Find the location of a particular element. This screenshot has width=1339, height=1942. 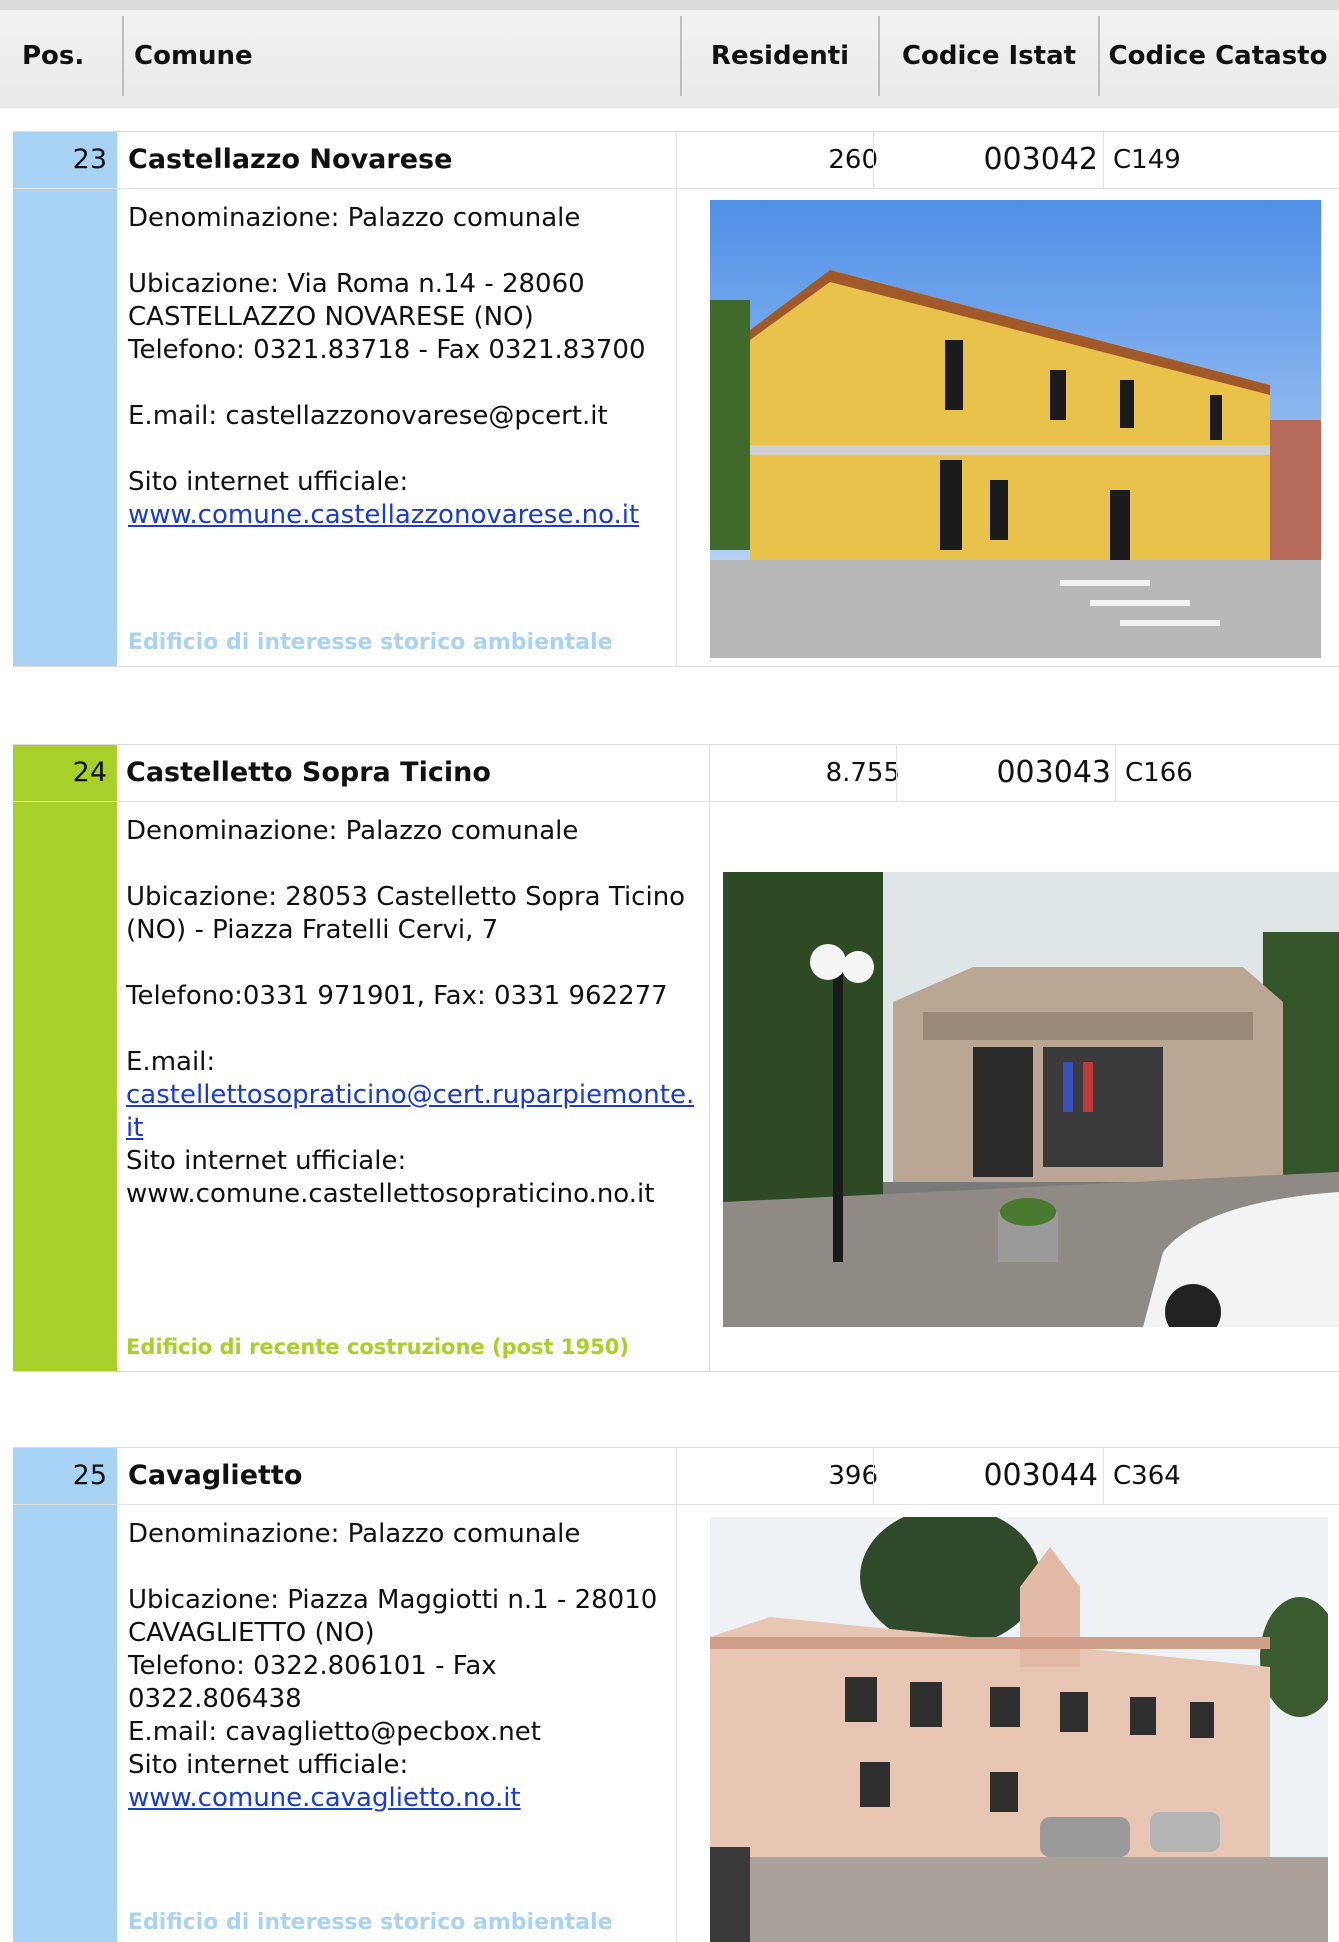

website-link: www.comune.castellazzonovarese.no.it is located at coordinates (383, 515).